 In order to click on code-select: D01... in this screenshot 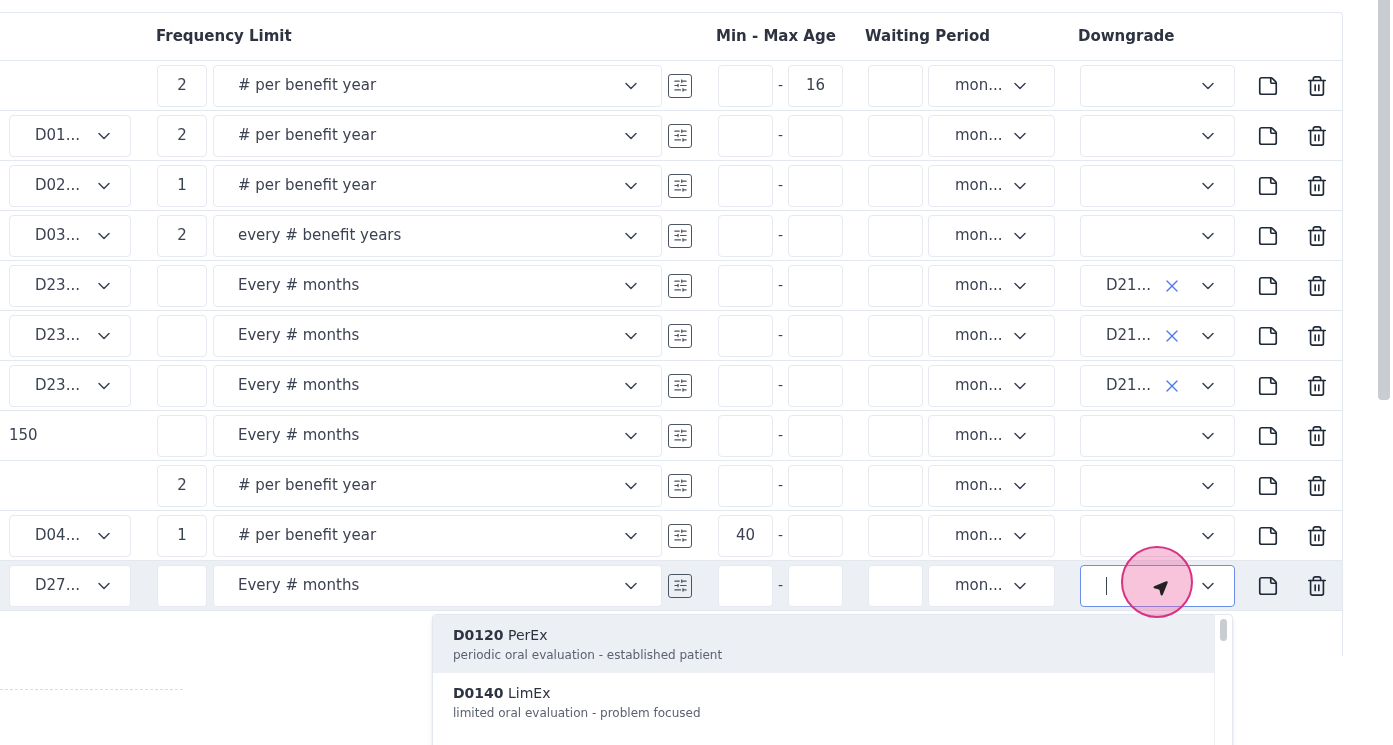, I will do `click(70, 135)`.